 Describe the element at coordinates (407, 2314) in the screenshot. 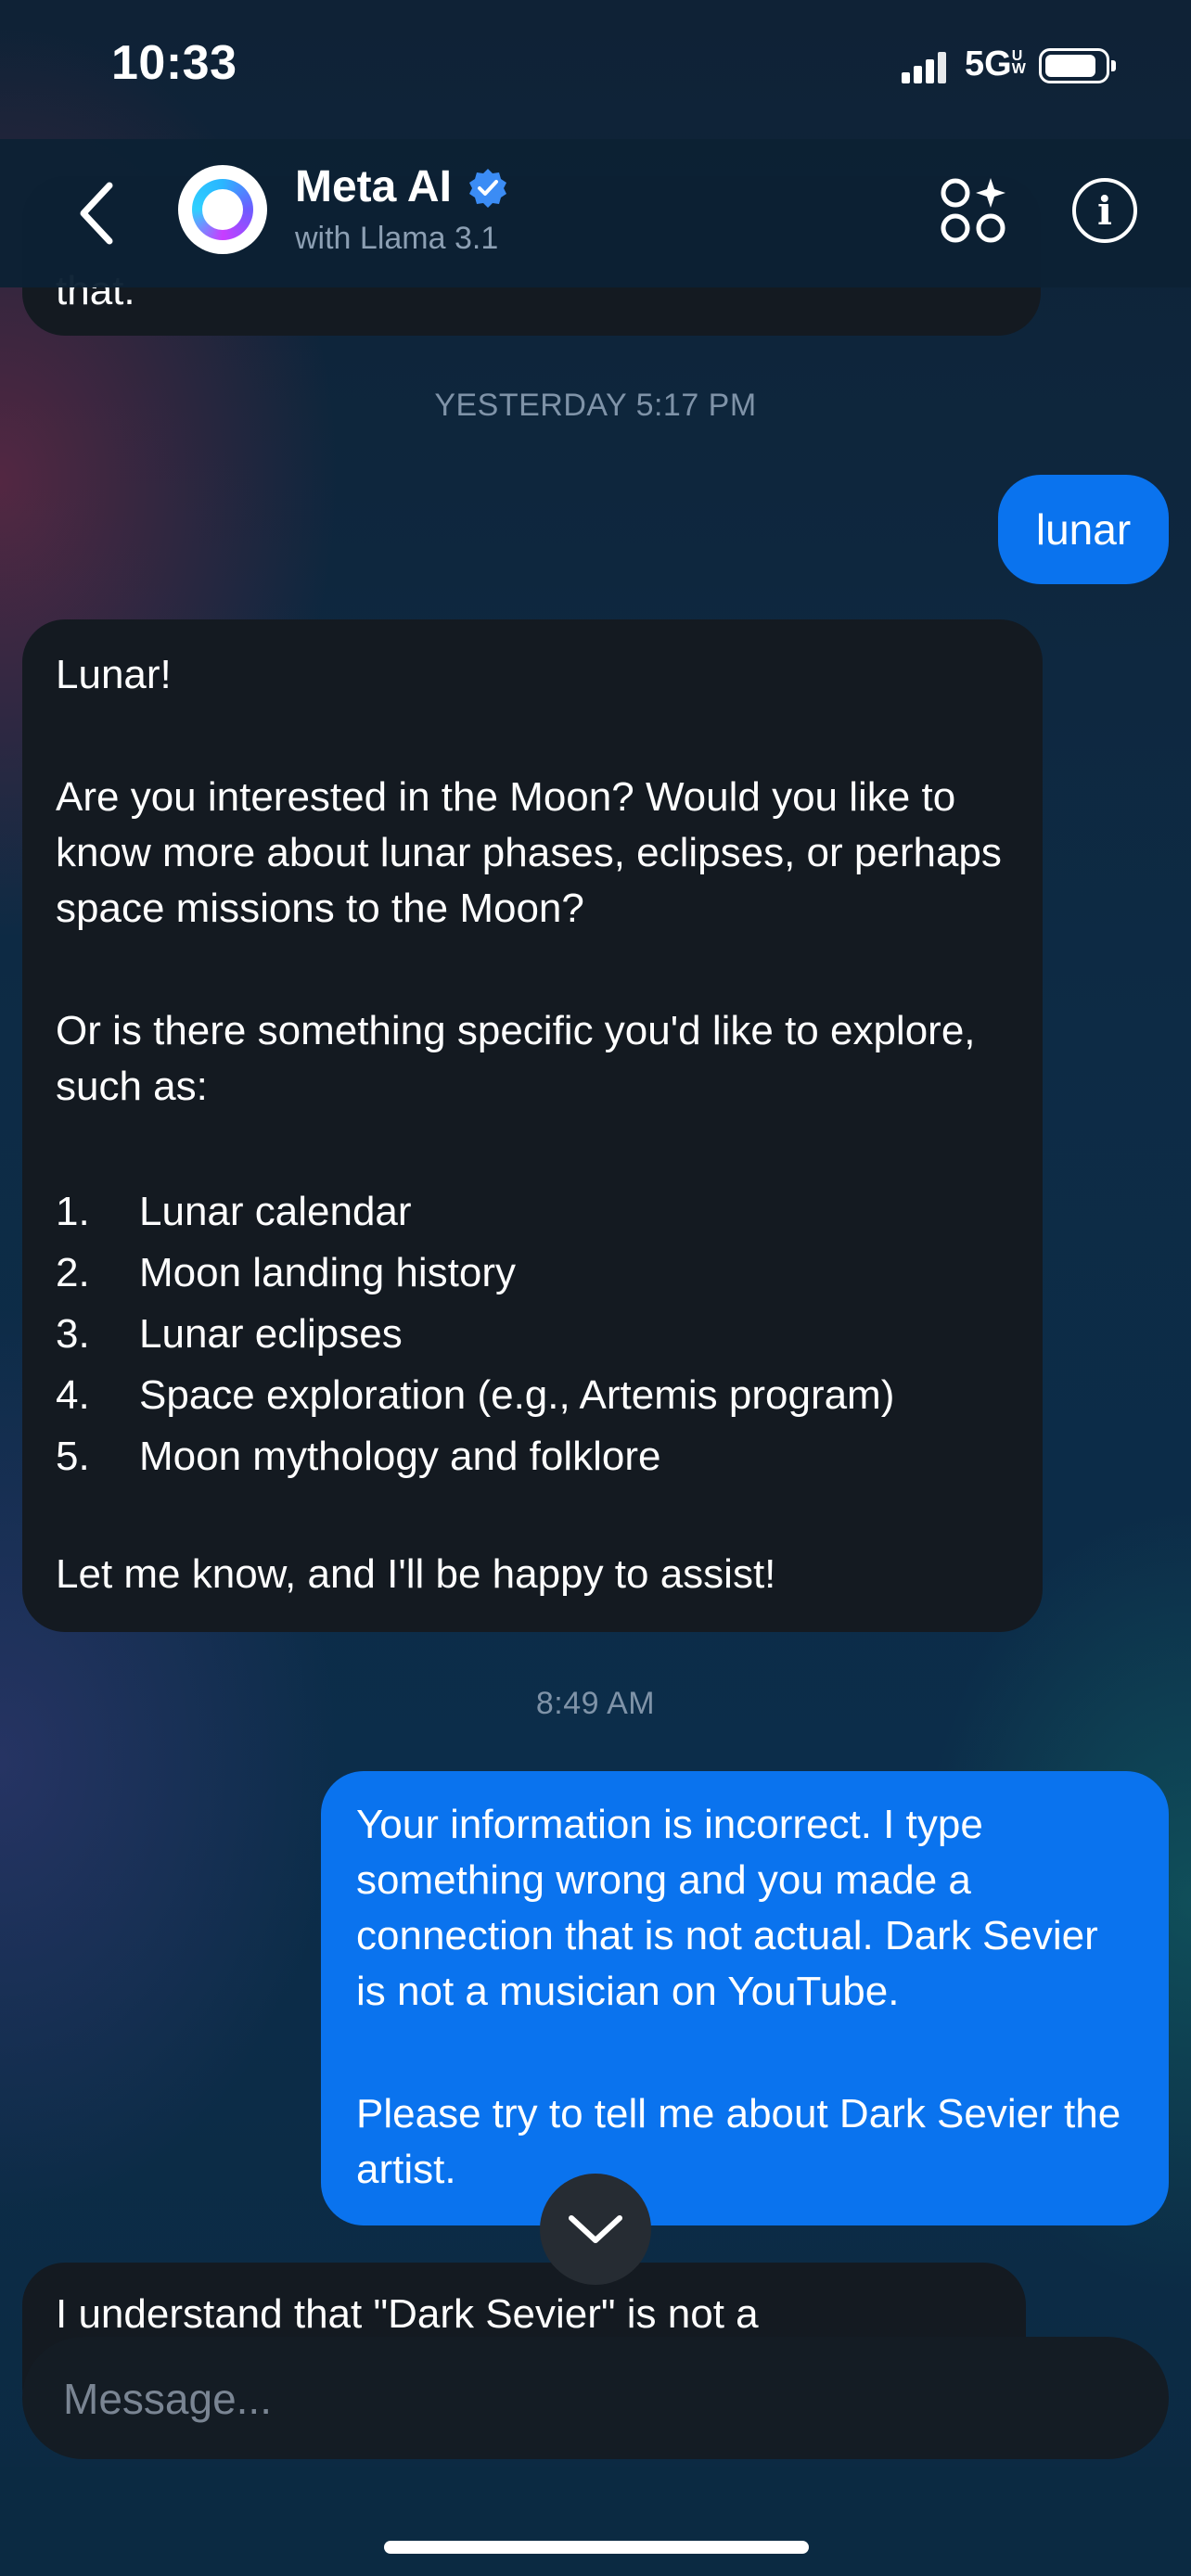

I see `ai-partial-text: I understand that "Dark Sevier" is not a` at that location.